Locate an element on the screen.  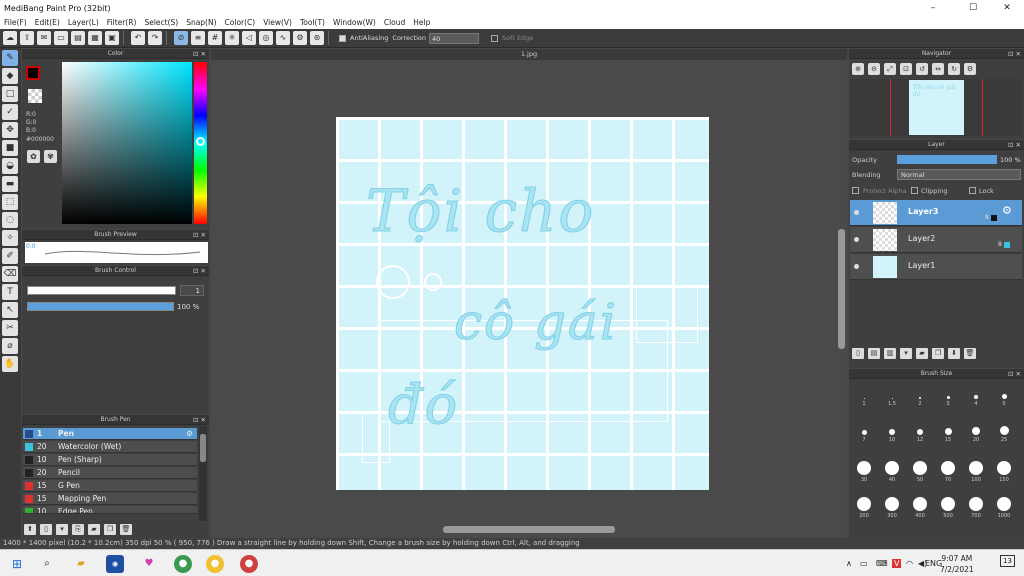
brush-size-cell: 300 is located at coordinates (892, 508).